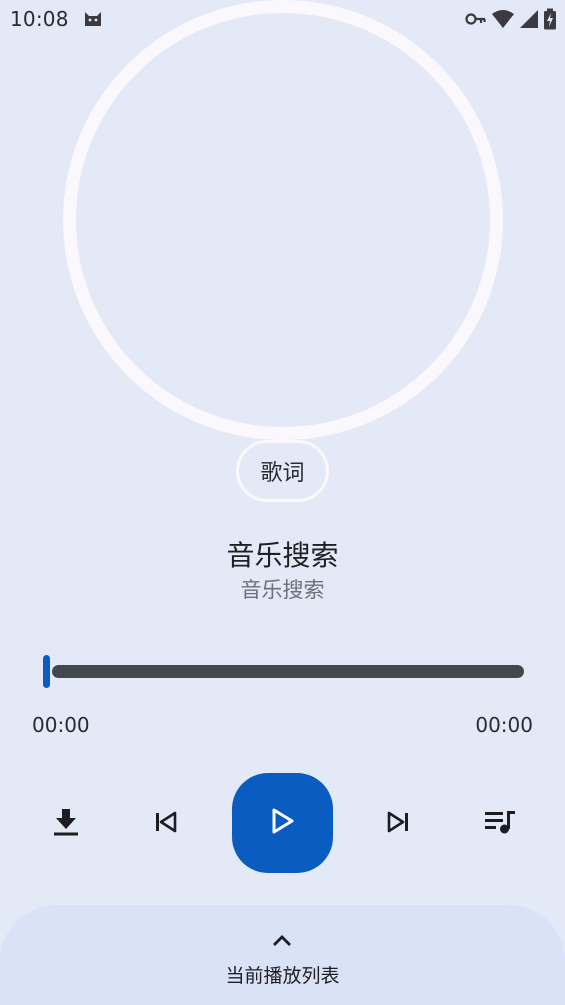 The width and height of the screenshot is (565, 1005). I want to click on status-indicators, so click(511, 19).